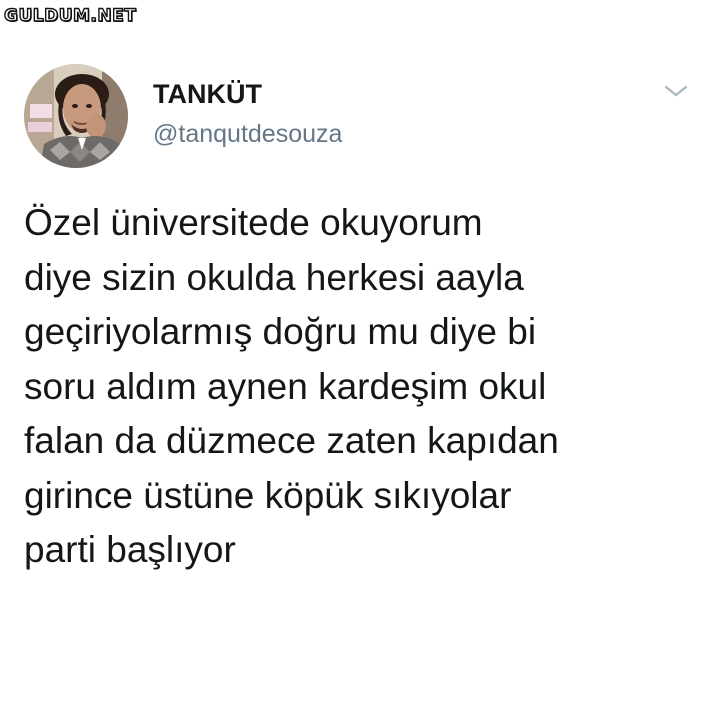 The width and height of the screenshot is (707, 707). I want to click on tweet-header: TANKÜT @tanqutdesouza, so click(357, 116).